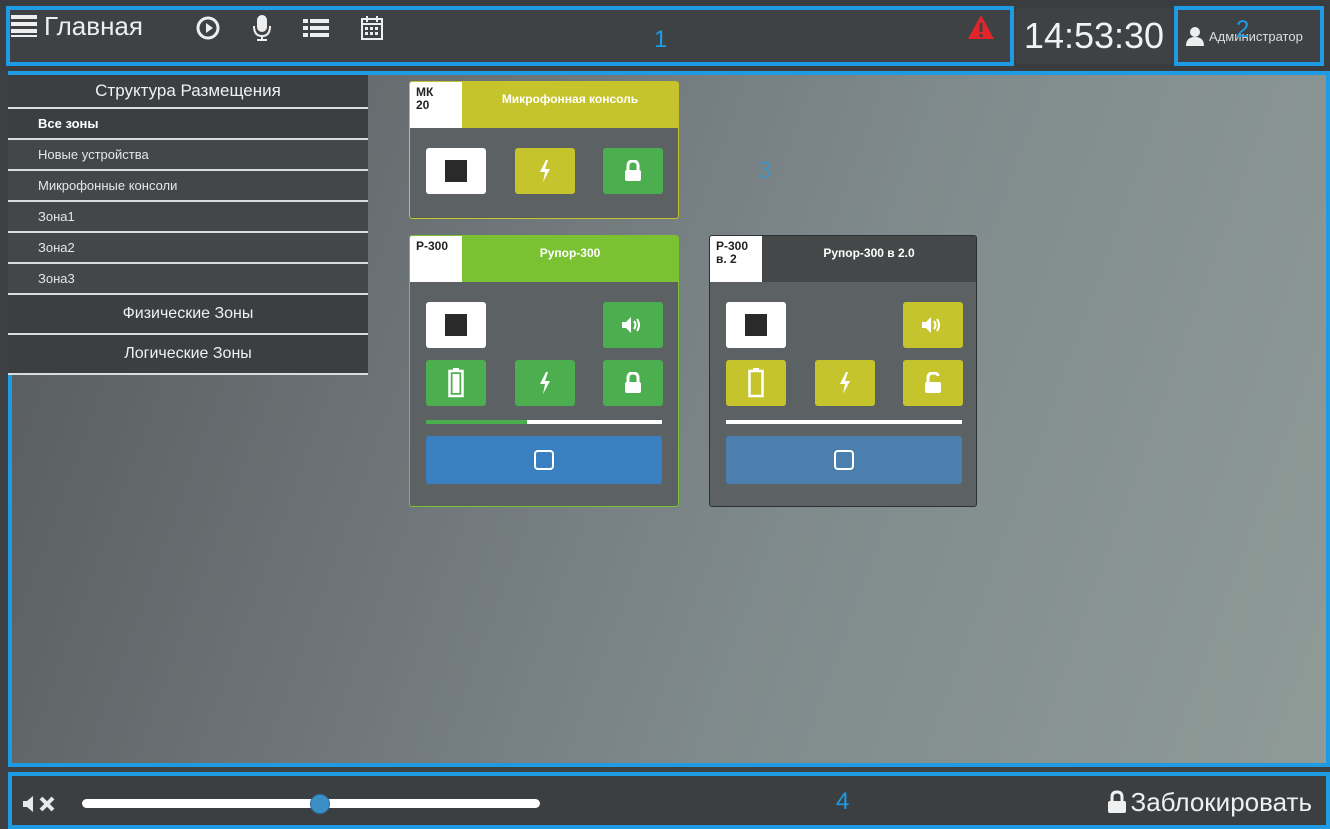  Describe the element at coordinates (1221, 801) in the screenshot. I see `lock-label: Заблокировать` at that location.